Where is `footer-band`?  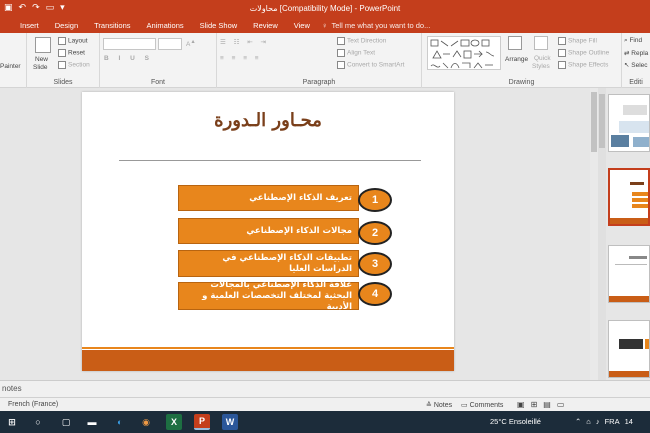
footer-band is located at coordinates (268, 360).